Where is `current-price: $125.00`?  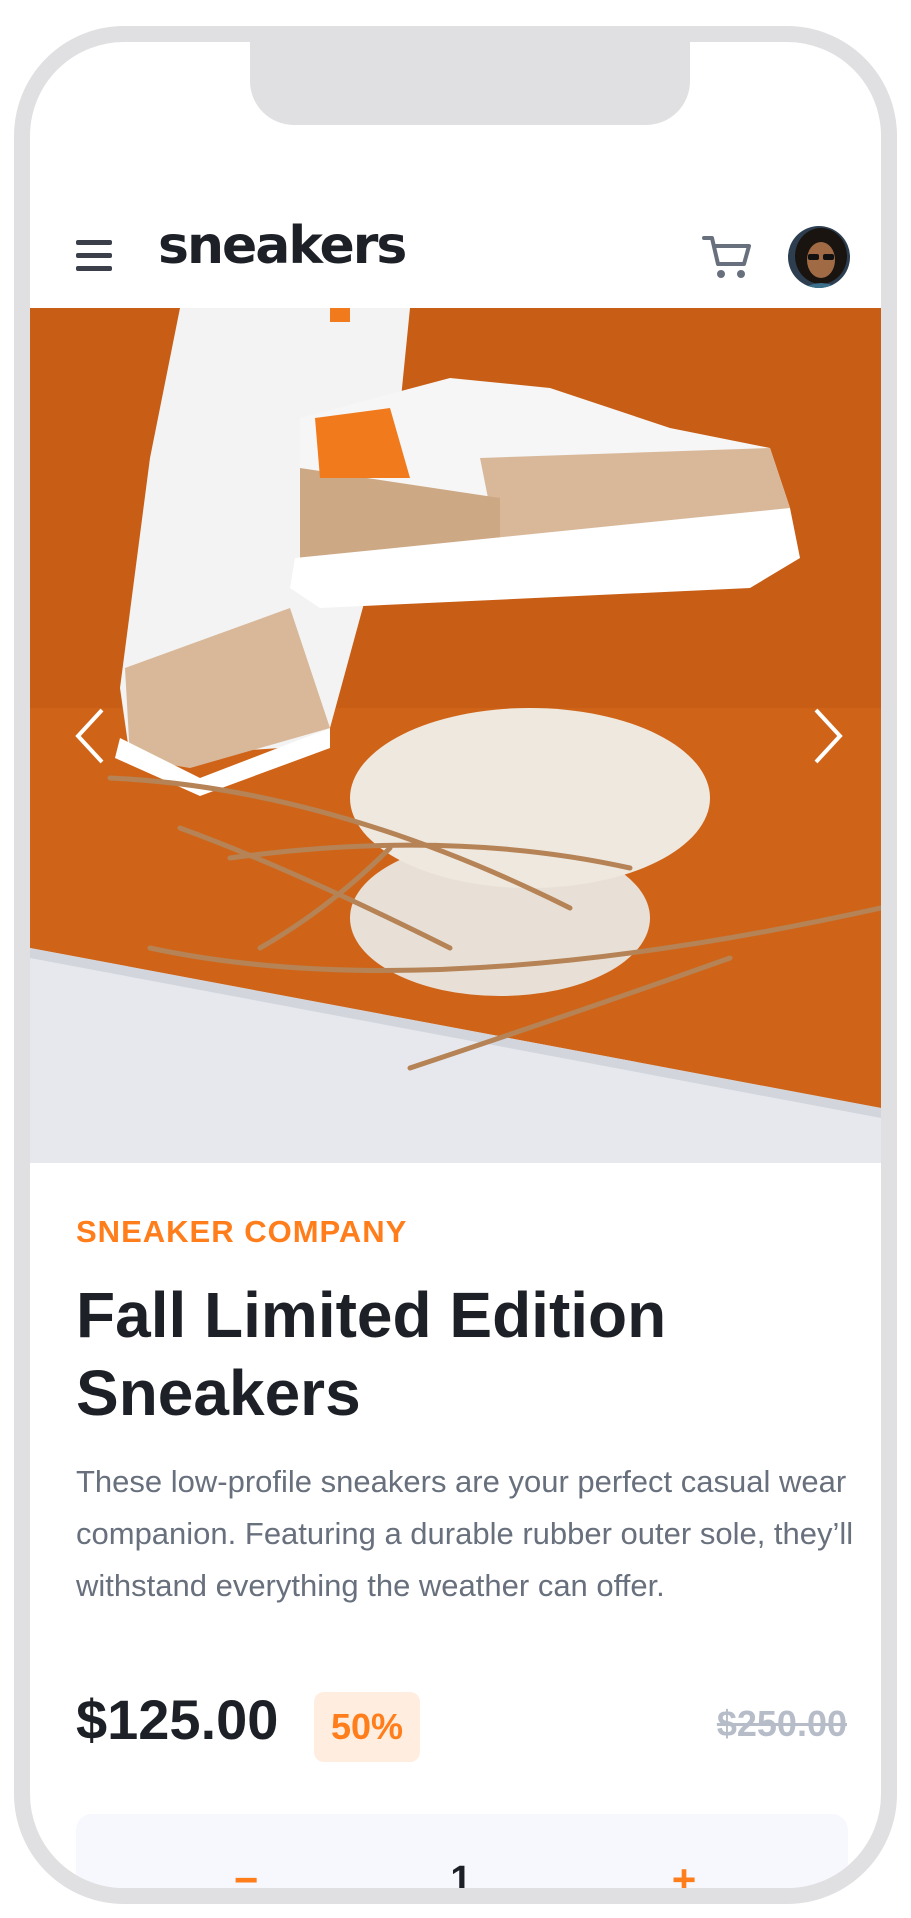
current-price: $125.00 is located at coordinates (177, 1719).